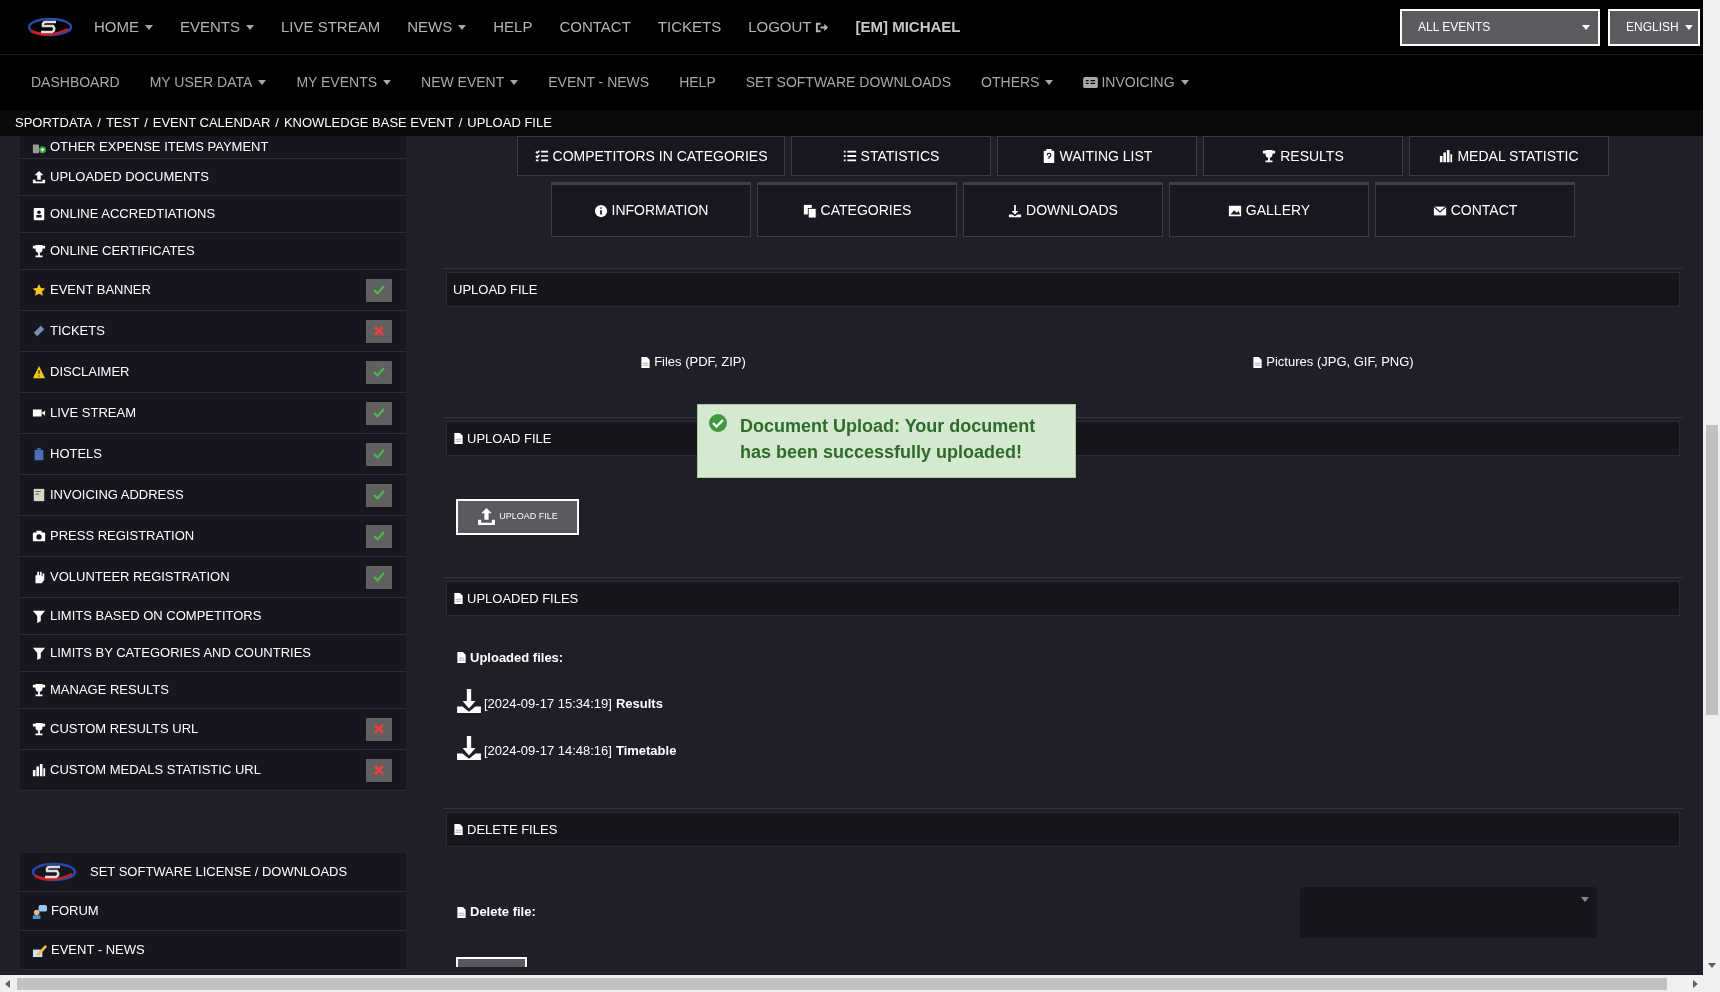  What do you see at coordinates (75, 82) in the screenshot?
I see `nav-link: DASHBOARD` at bounding box center [75, 82].